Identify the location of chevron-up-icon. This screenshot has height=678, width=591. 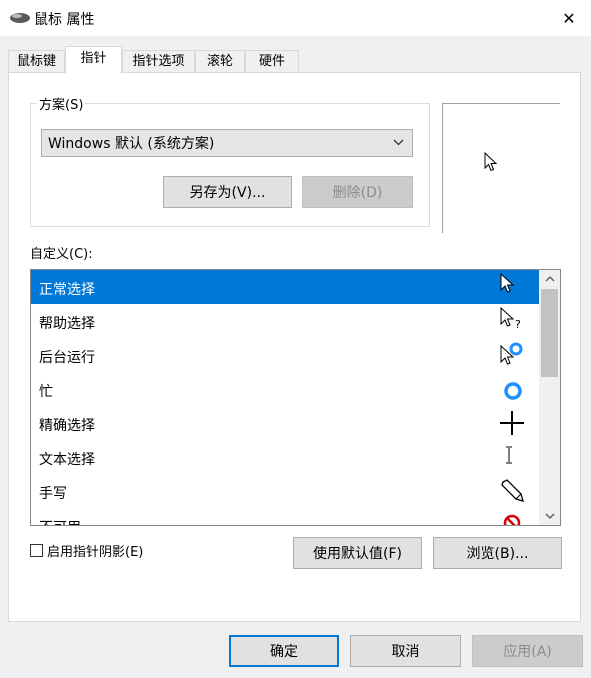
(549, 279).